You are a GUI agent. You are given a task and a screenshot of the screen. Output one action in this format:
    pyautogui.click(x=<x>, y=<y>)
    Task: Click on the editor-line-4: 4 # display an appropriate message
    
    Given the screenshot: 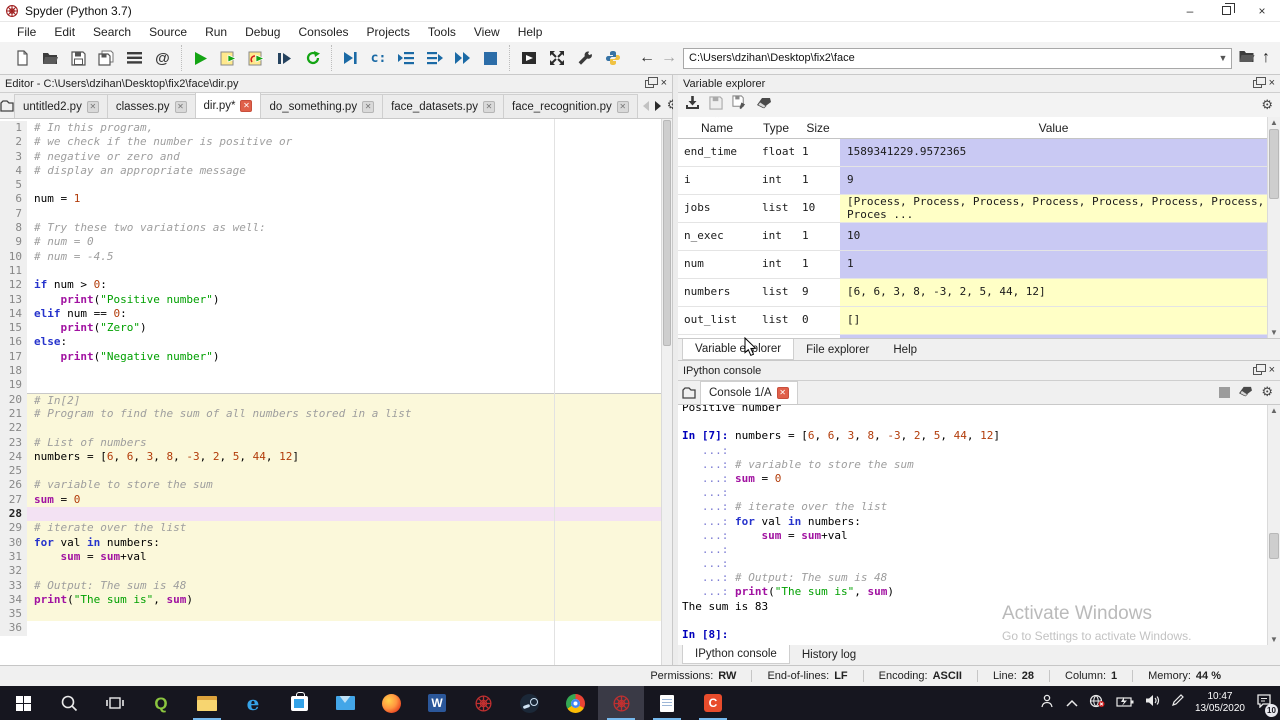 What is the action you would take?
    pyautogui.click(x=330, y=171)
    